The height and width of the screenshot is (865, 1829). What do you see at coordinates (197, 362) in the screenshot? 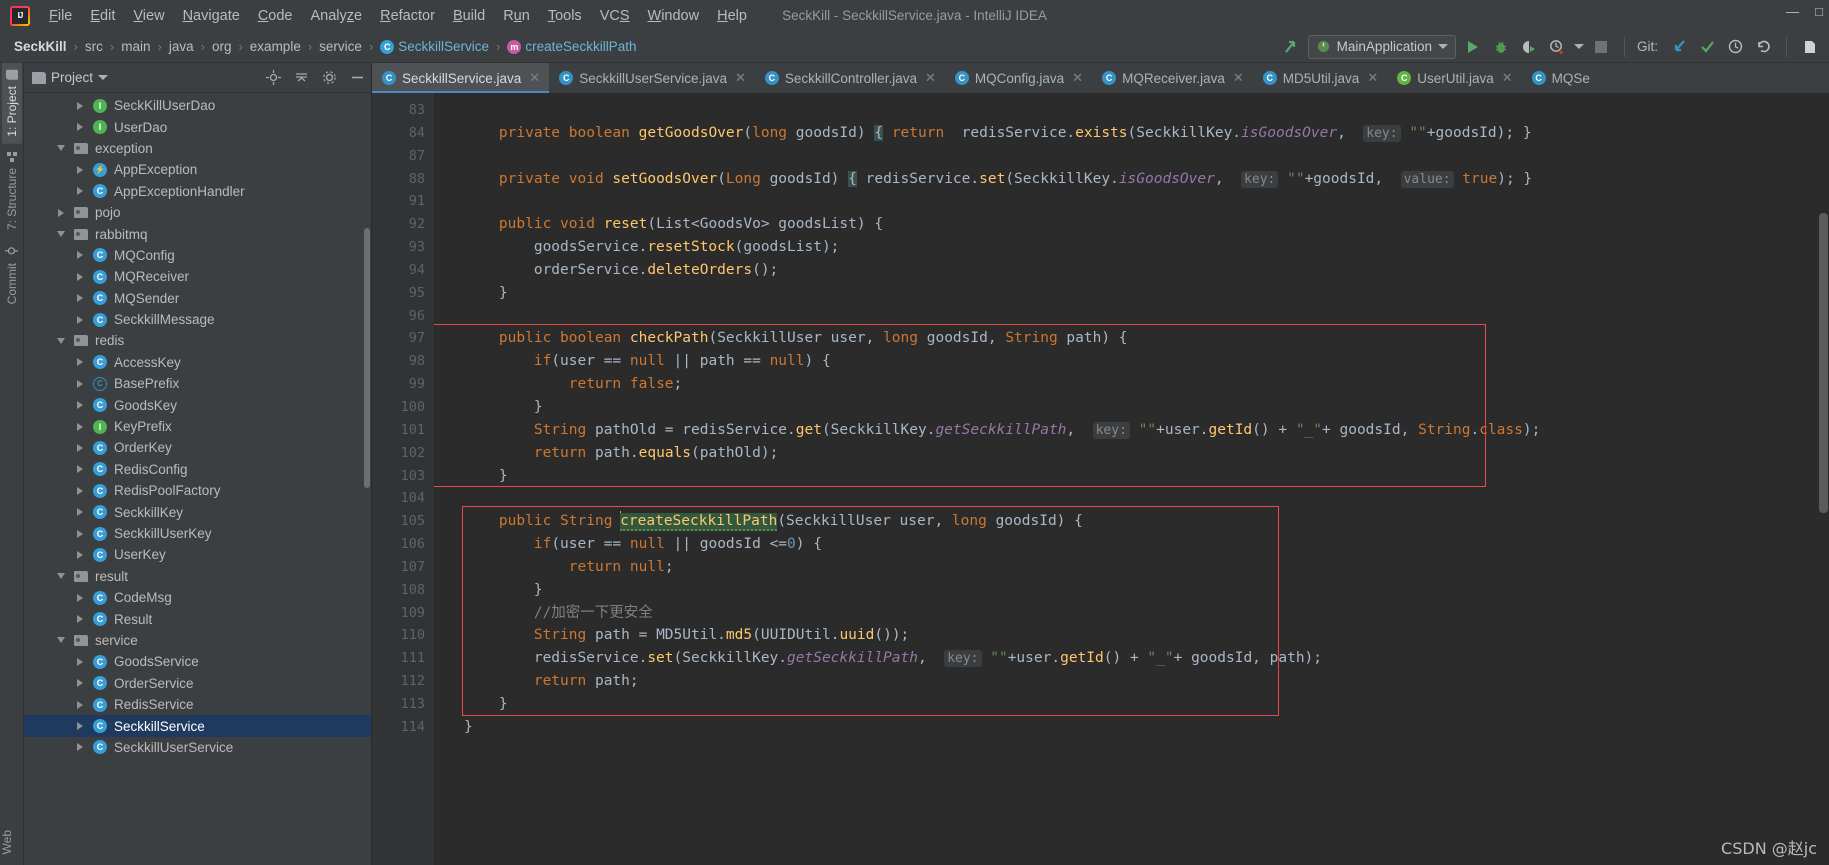
I see `tree-item: C AccessKey` at bounding box center [197, 362].